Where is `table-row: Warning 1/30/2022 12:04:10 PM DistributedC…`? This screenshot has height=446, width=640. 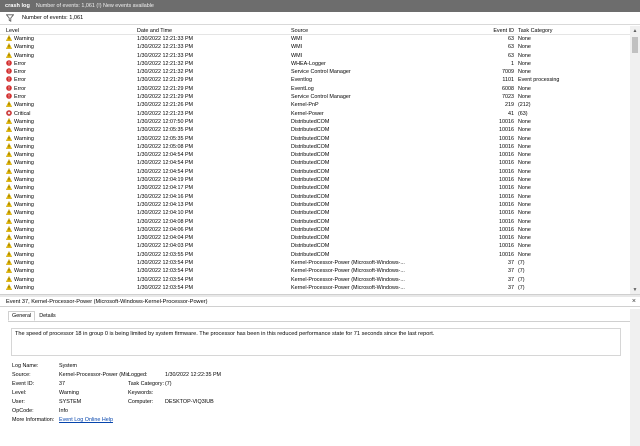
table-row: Warning 1/30/2022 12:04:10 PM DistributedC… is located at coordinates (315, 213).